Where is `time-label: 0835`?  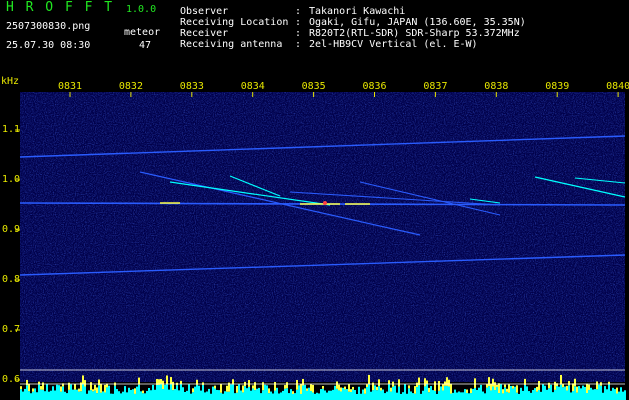
time-label: 0835 is located at coordinates (313, 86).